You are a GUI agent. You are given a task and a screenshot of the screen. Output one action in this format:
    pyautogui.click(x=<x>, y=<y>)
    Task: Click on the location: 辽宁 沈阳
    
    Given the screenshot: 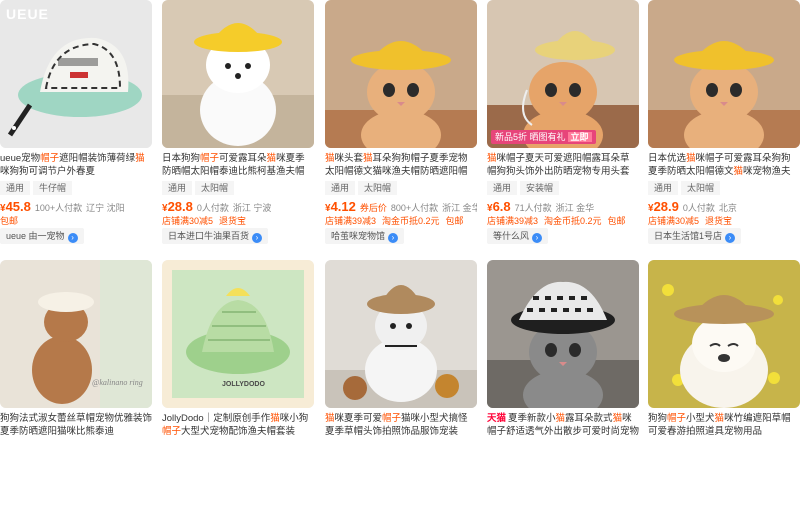 What is the action you would take?
    pyautogui.click(x=105, y=208)
    